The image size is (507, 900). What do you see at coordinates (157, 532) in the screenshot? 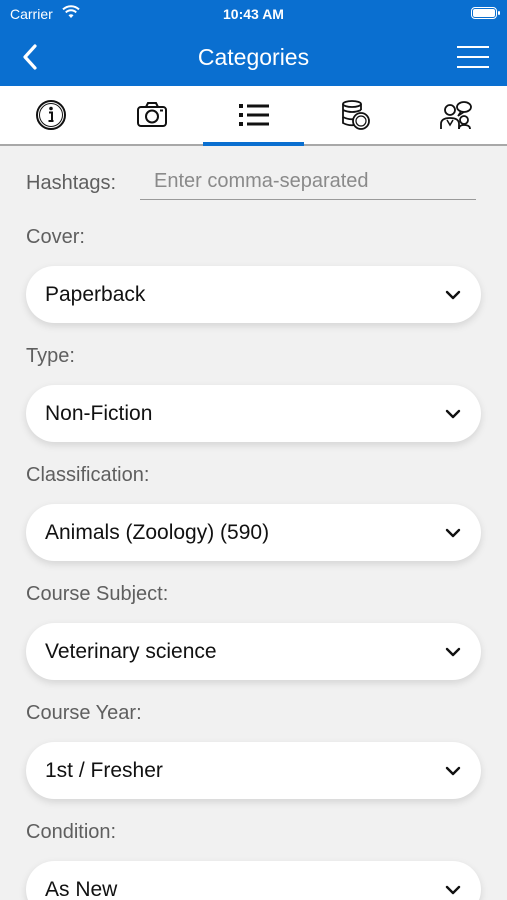
I see `classification-value: Animals (Zoology) (590)` at bounding box center [157, 532].